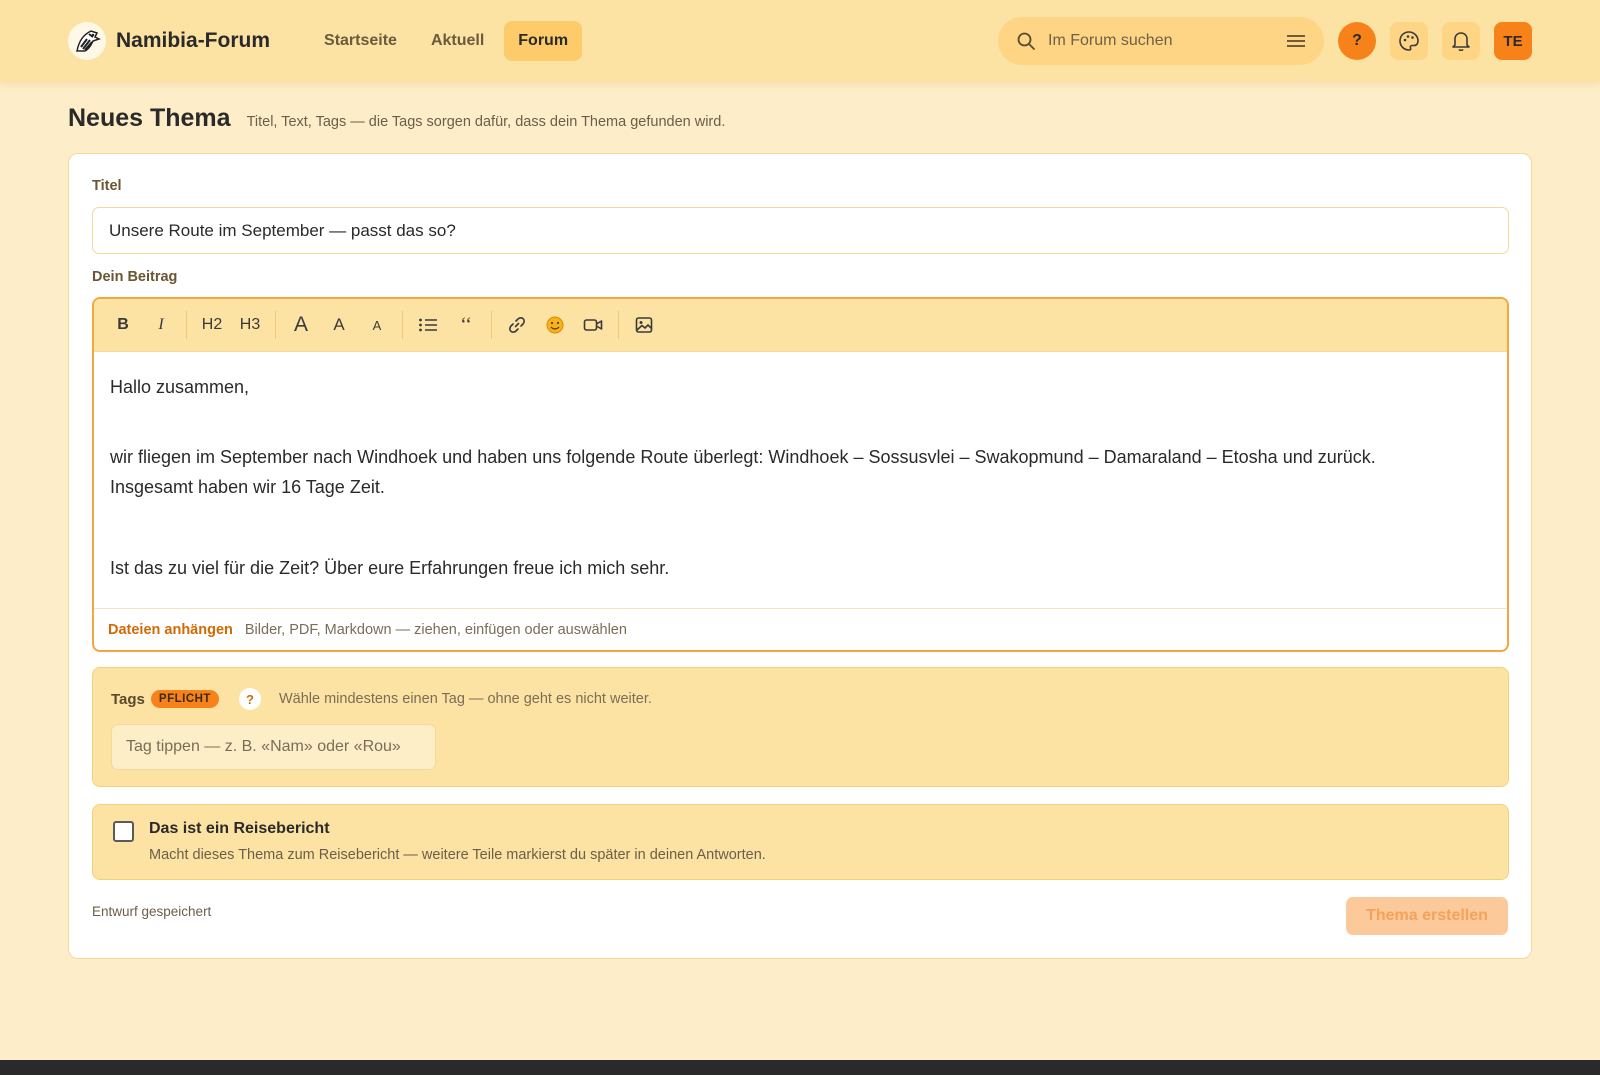 Image resolution: width=1600 pixels, height=1075 pixels. What do you see at coordinates (247, 487) in the screenshot?
I see `body-line: Insgesamt haben wir 16 Tage Zeit.` at bounding box center [247, 487].